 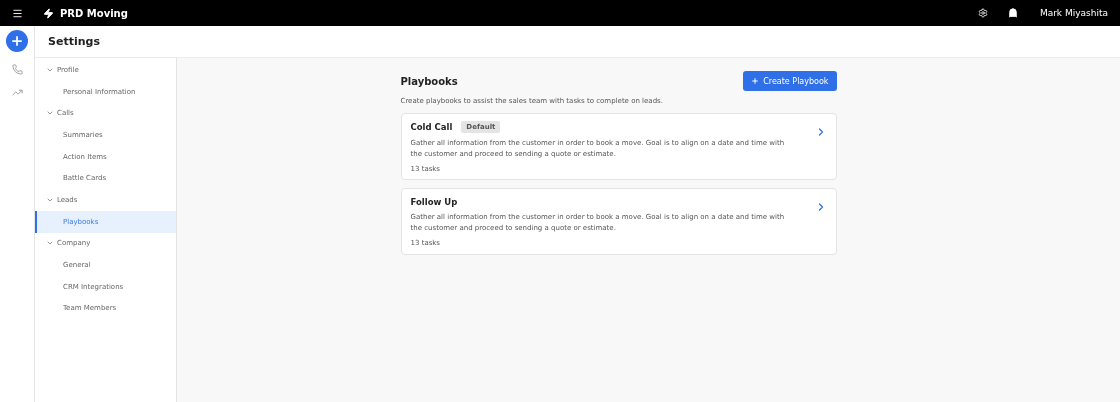 I want to click on user-name: Mark Miyashita, so click(x=1073, y=13).